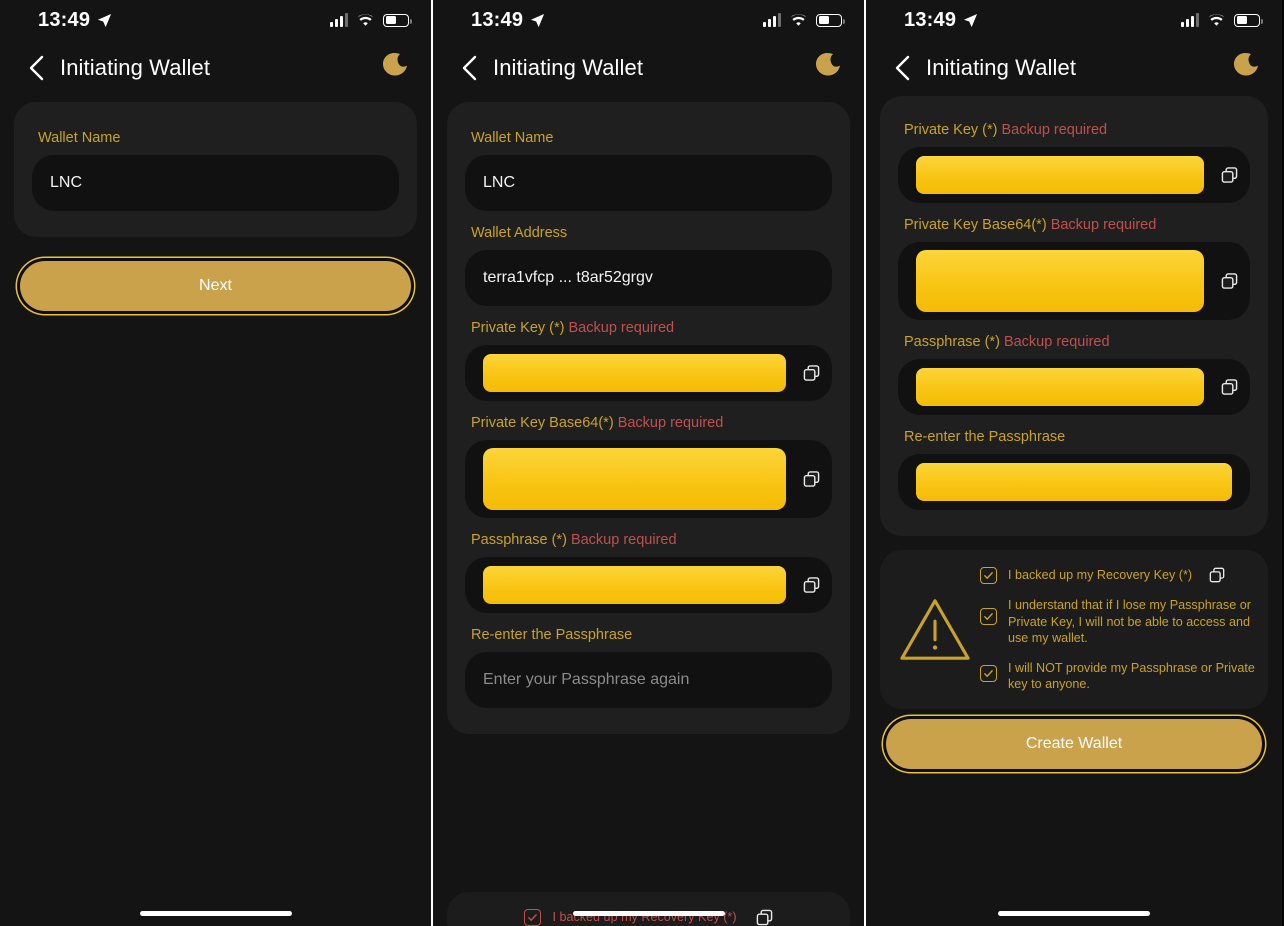 Image resolution: width=1284 pixels, height=926 pixels. I want to click on agreement-row-backed-up: I backed up my Recovery Key (*), so click(1118, 575).